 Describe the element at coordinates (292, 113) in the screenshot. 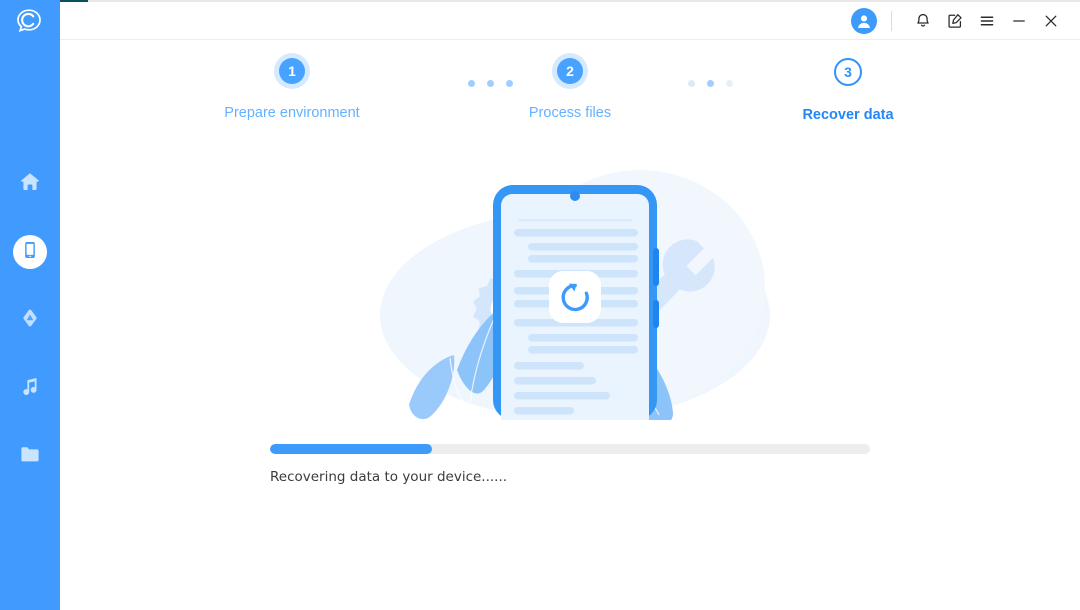

I see `step-1-label: Prepare environment` at that location.